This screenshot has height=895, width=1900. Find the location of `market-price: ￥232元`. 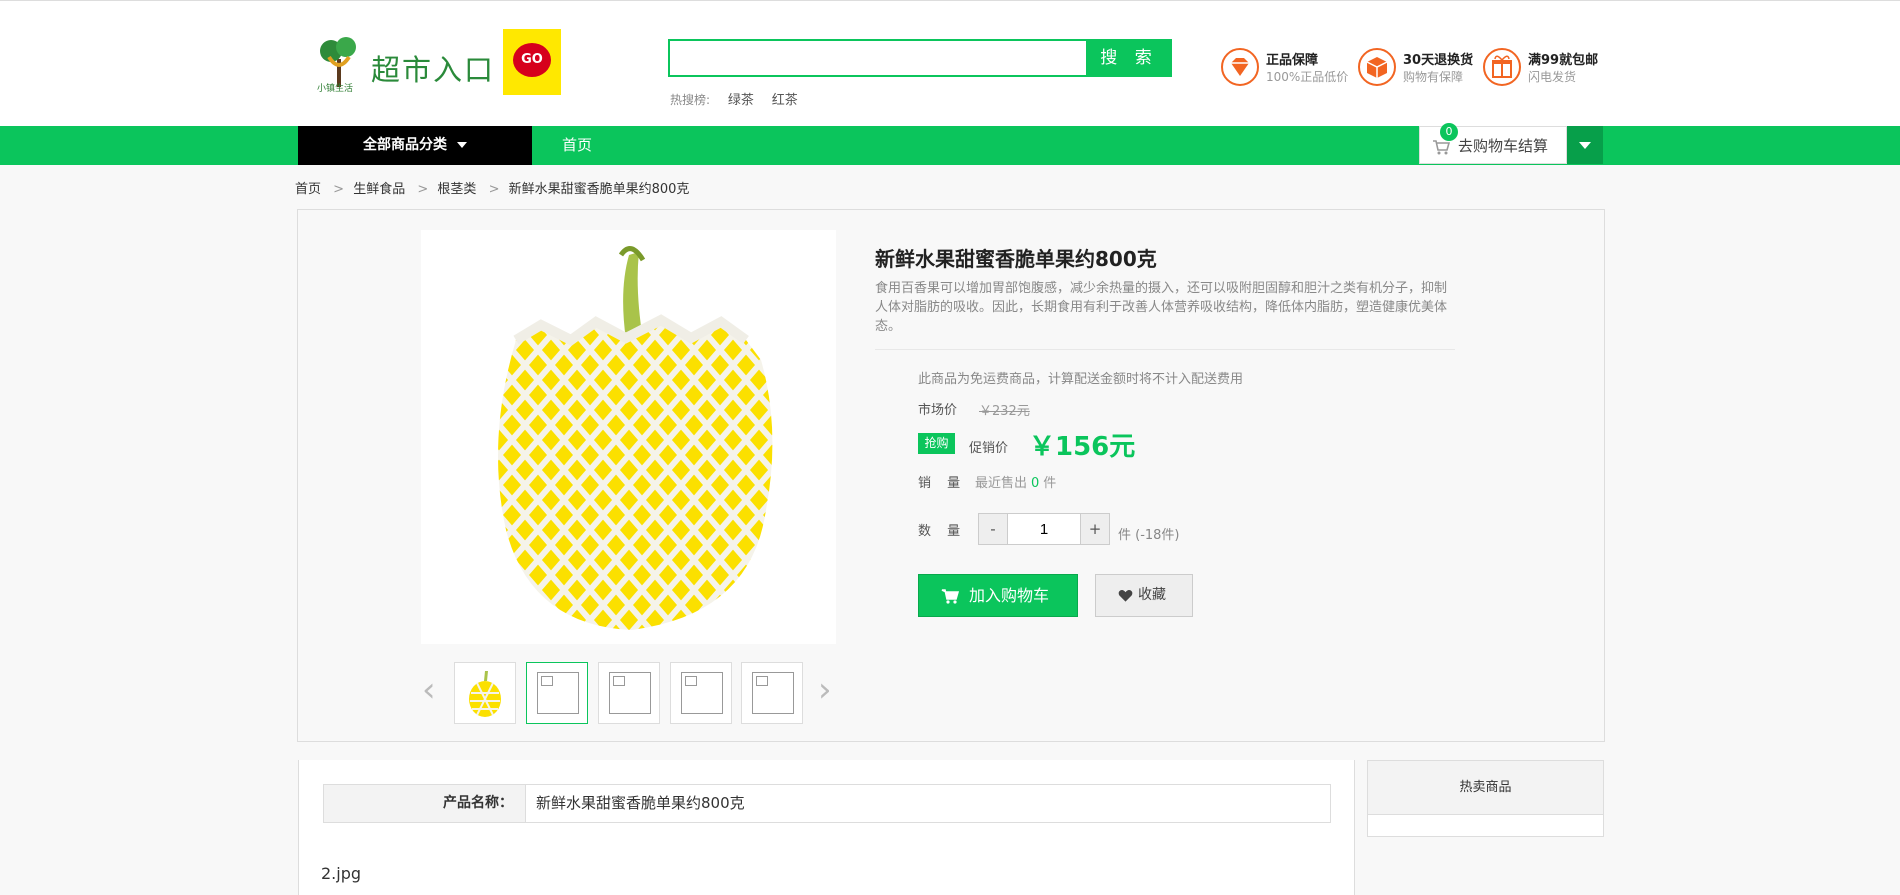

market-price: ￥232元 is located at coordinates (1004, 411).